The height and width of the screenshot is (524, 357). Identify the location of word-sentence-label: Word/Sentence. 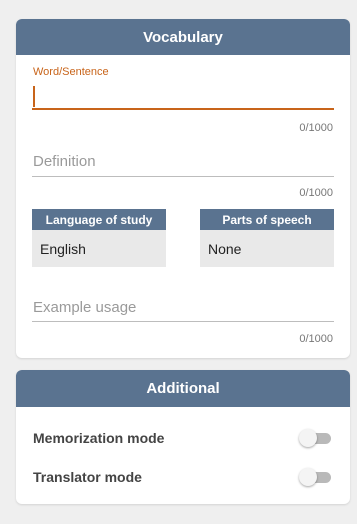
(71, 72).